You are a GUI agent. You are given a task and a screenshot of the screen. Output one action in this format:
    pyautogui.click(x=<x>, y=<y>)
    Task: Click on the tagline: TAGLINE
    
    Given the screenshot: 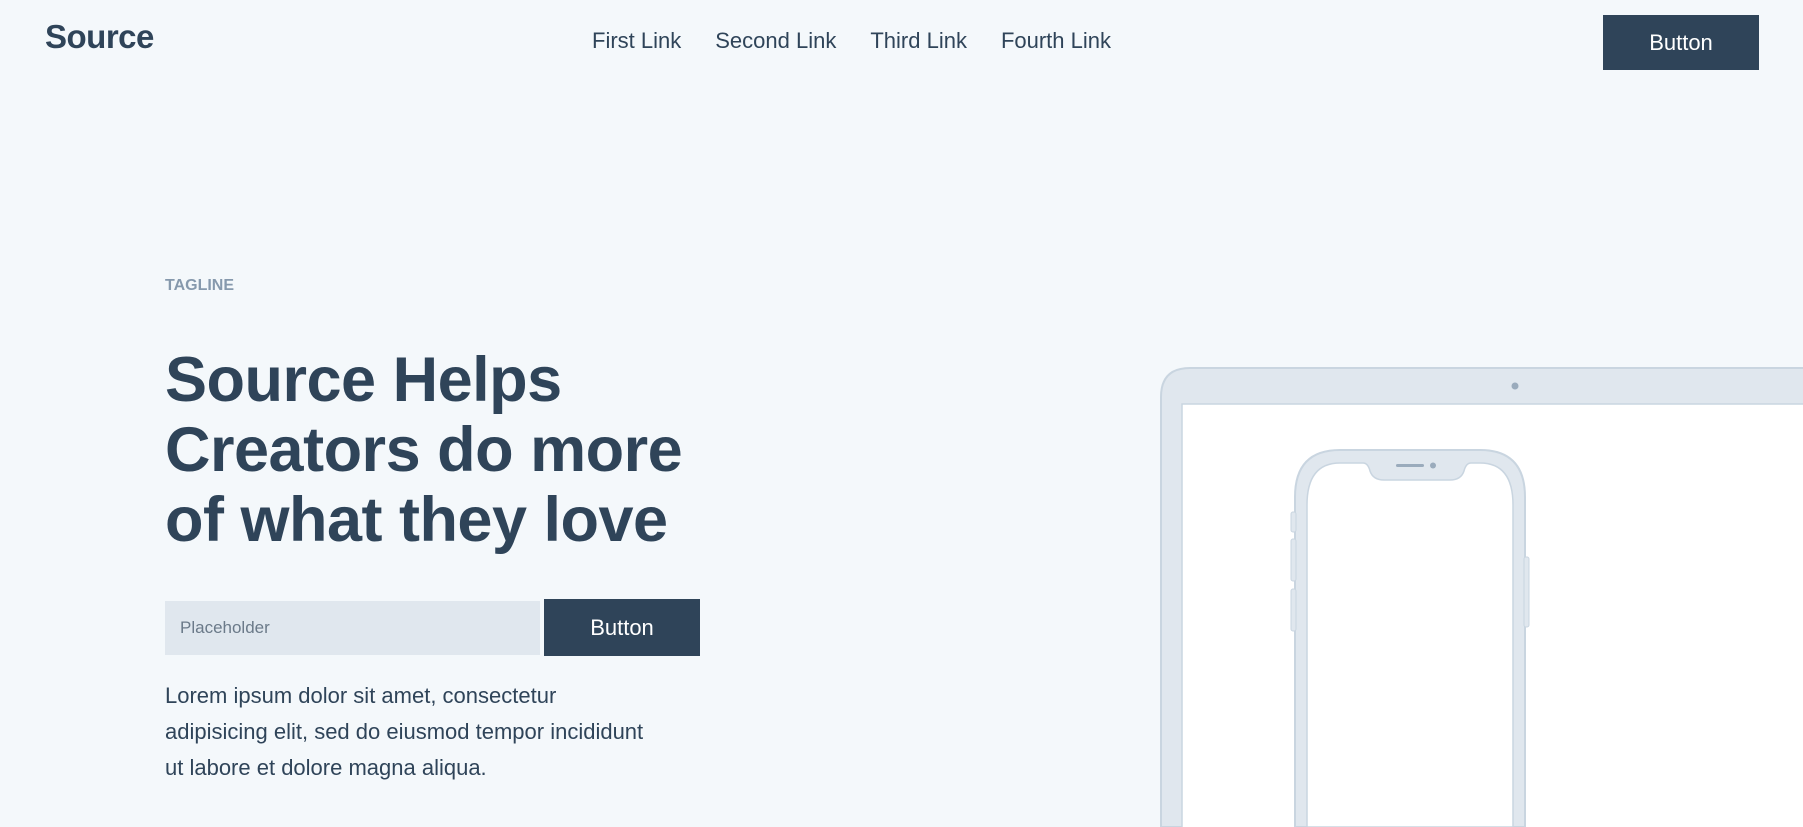 What is the action you would take?
    pyautogui.click(x=200, y=285)
    